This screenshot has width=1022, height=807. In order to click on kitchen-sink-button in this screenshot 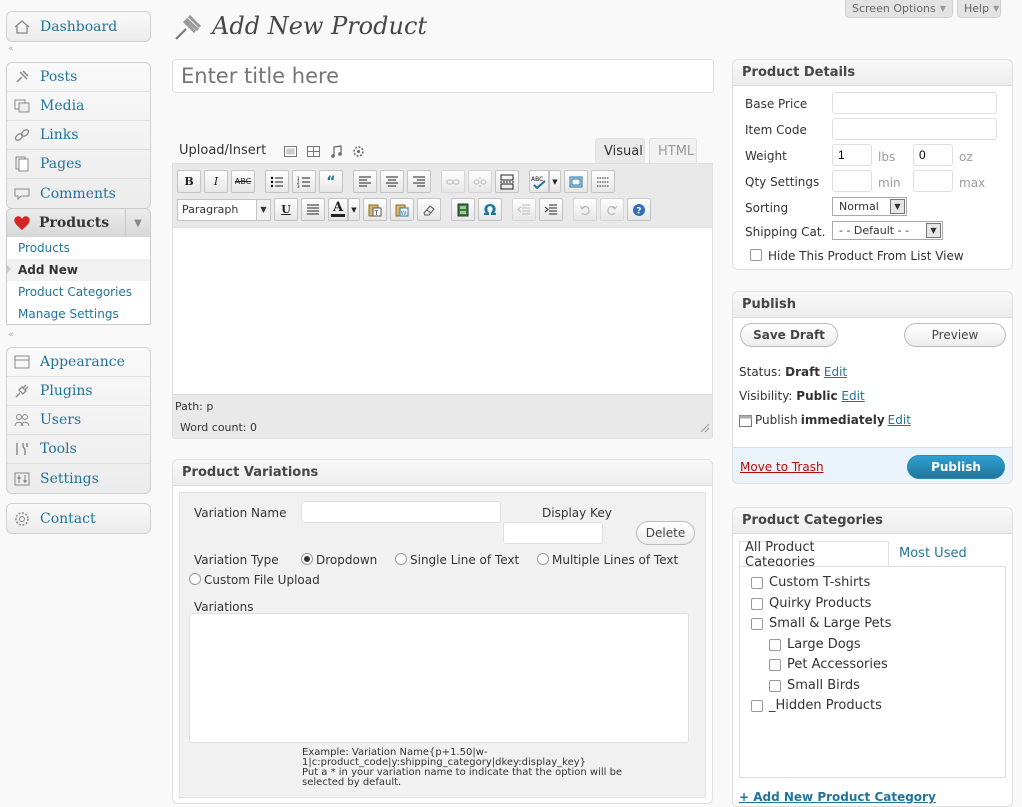, I will do `click(603, 181)`.